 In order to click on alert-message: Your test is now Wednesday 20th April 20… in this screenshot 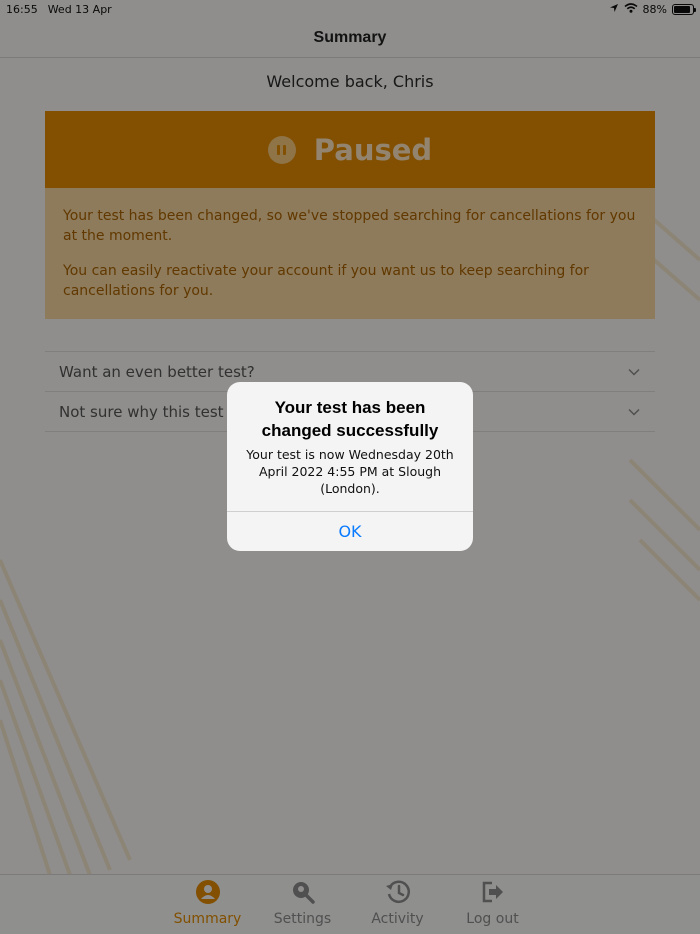, I will do `click(350, 471)`.